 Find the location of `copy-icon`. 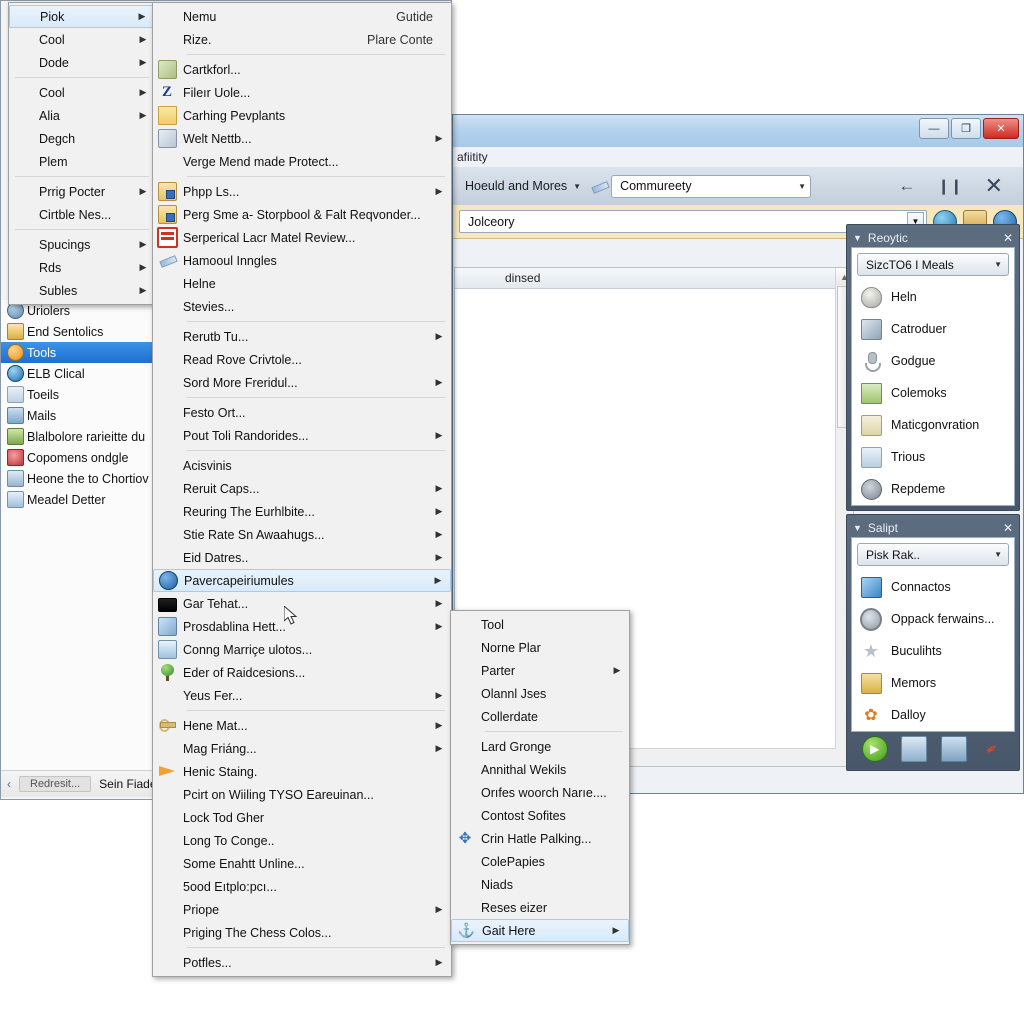

copy-icon is located at coordinates (953, 749).